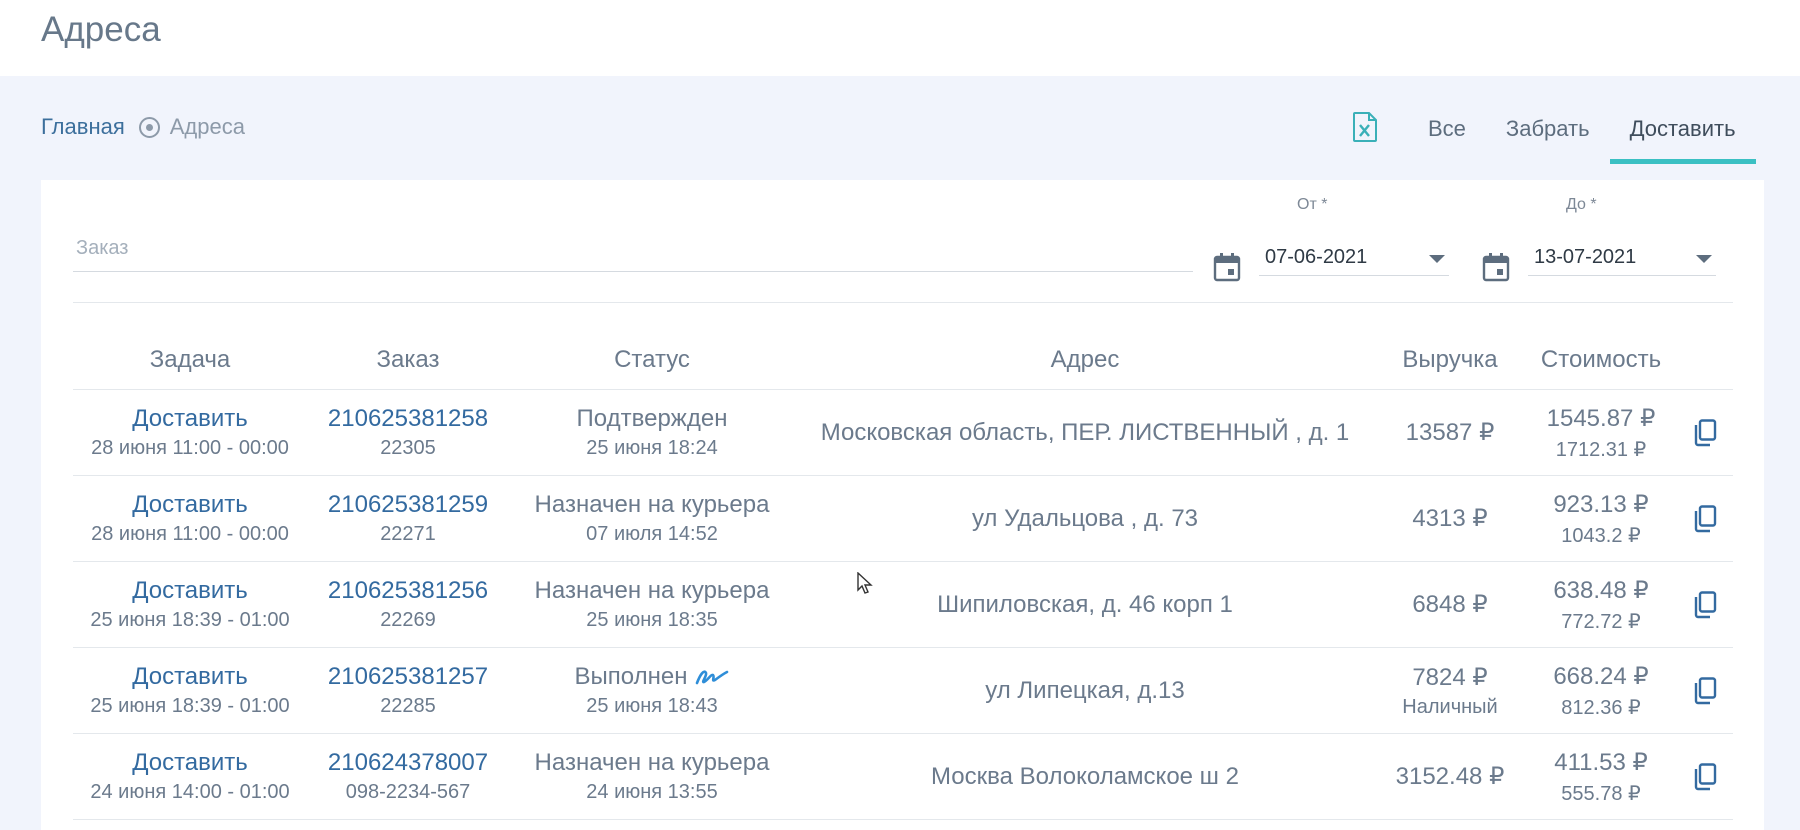 This screenshot has width=1800, height=830. What do you see at coordinates (1365, 127) in the screenshot?
I see `excel-file-icon` at bounding box center [1365, 127].